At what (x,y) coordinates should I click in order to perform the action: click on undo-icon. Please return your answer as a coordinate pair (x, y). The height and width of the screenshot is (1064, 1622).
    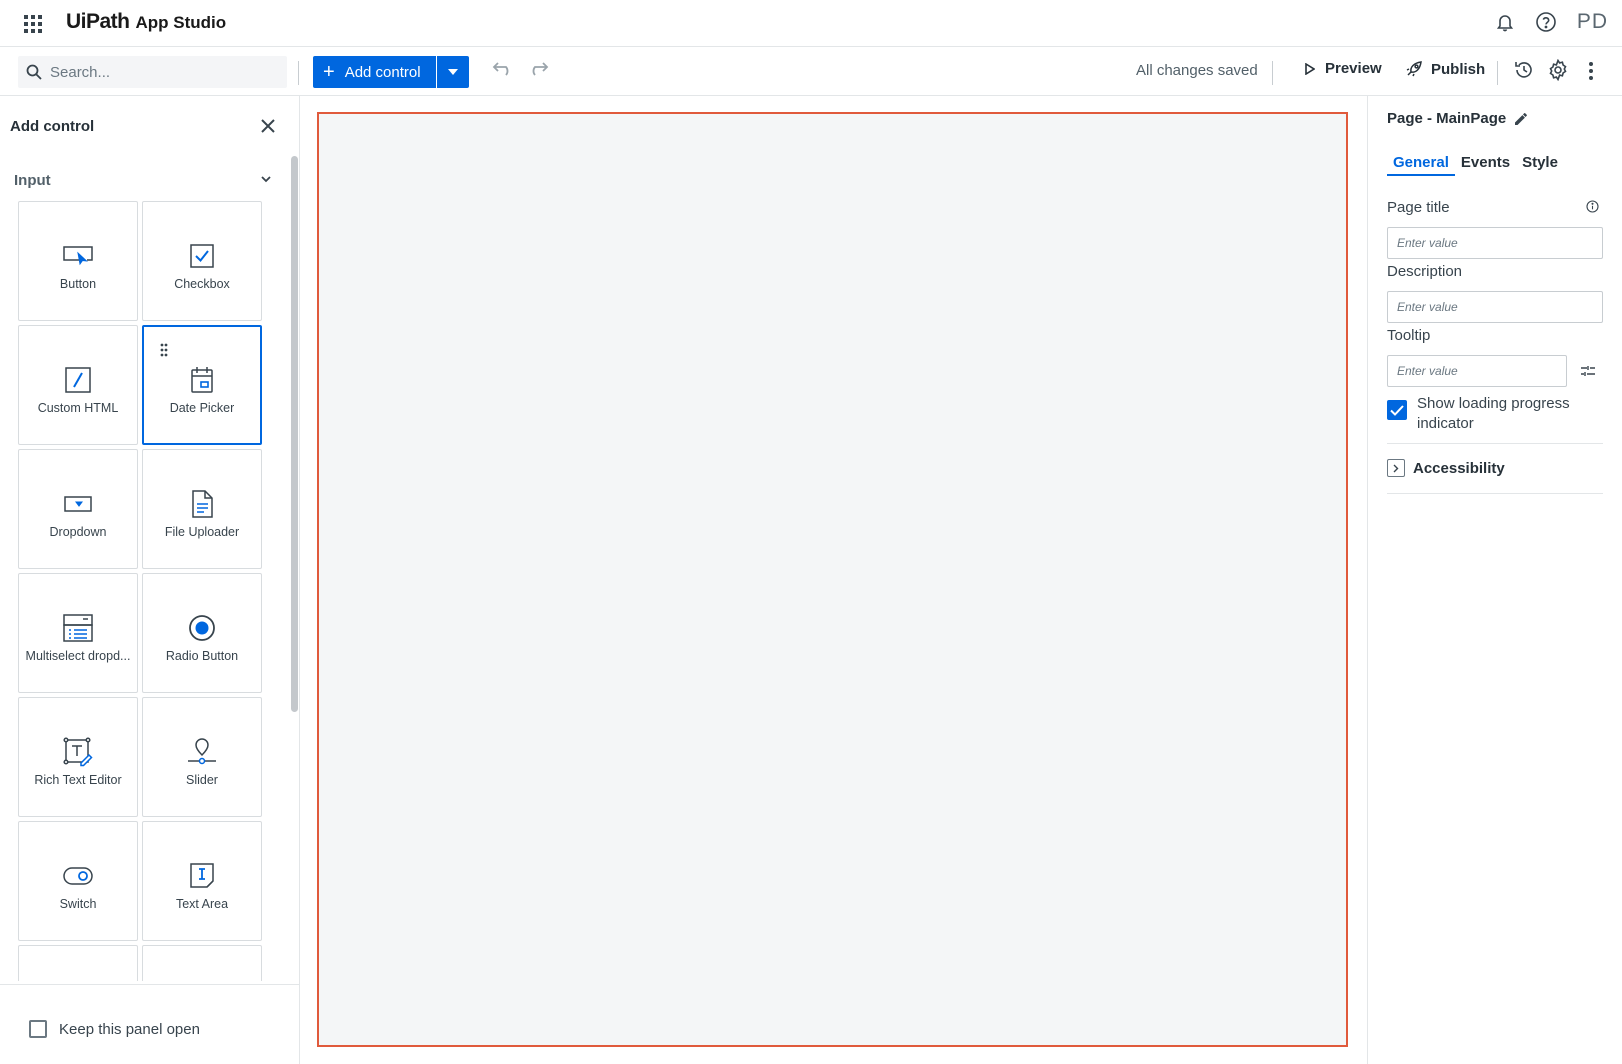
    Looking at the image, I should click on (503, 69).